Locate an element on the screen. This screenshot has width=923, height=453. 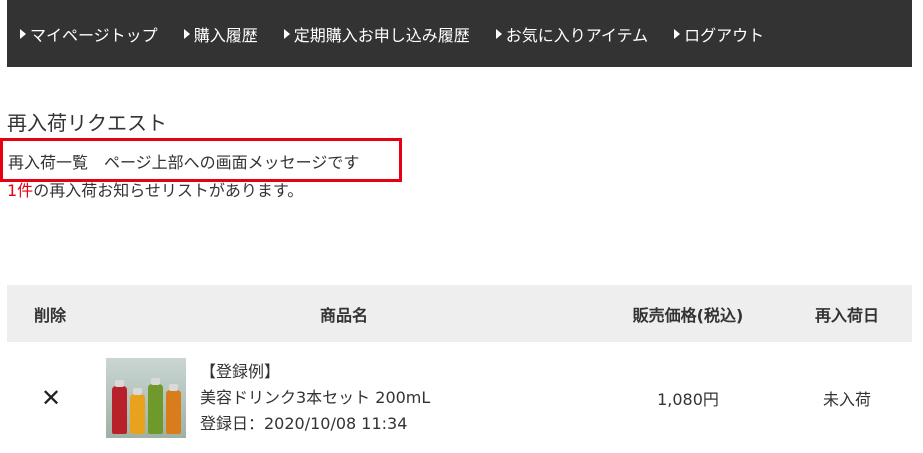
nav-item-label: 定期購入お申し込み履歴 is located at coordinates (381, 35).